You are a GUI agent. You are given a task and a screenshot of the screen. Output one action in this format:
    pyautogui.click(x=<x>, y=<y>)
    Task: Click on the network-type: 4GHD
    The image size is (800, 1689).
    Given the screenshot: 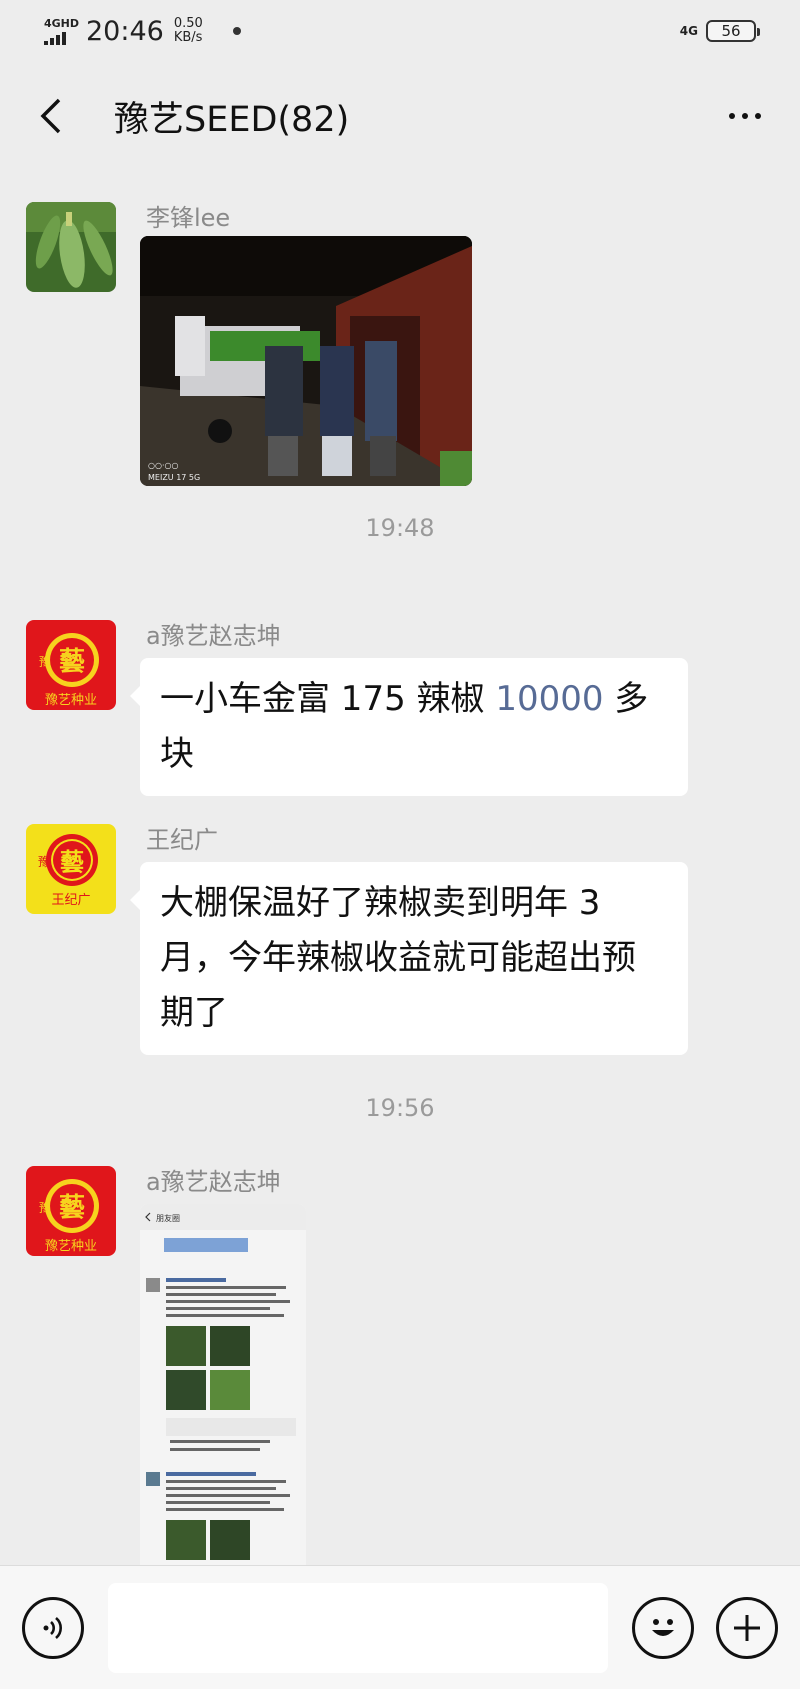 What is the action you would take?
    pyautogui.click(x=62, y=23)
    